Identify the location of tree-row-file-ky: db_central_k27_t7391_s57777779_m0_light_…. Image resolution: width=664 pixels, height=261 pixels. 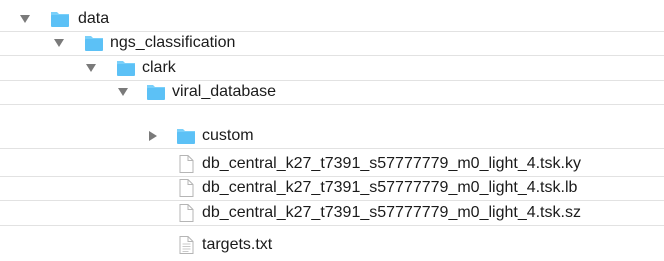
(332, 164).